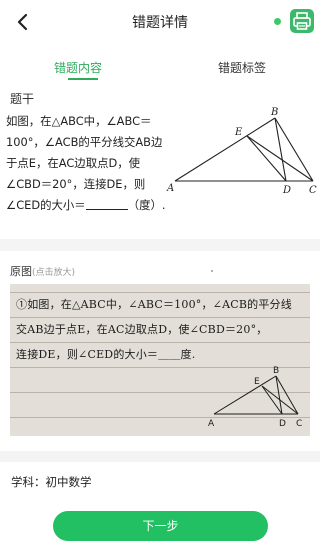  I want to click on original-image-header: 原图(点击放大), so click(42, 271).